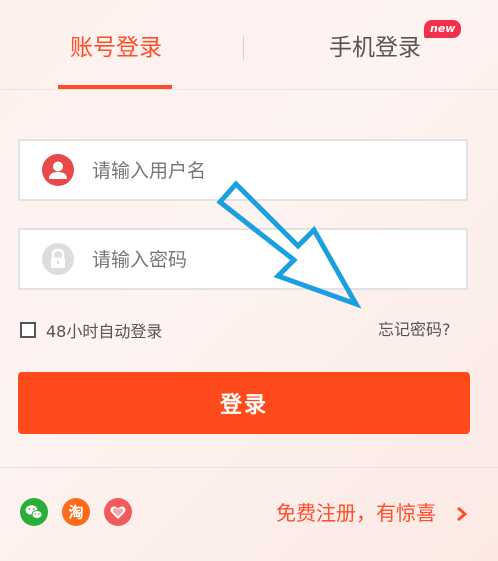 This screenshot has height=561, width=498. Describe the element at coordinates (118, 512) in the screenshot. I see `heart-icon` at that location.